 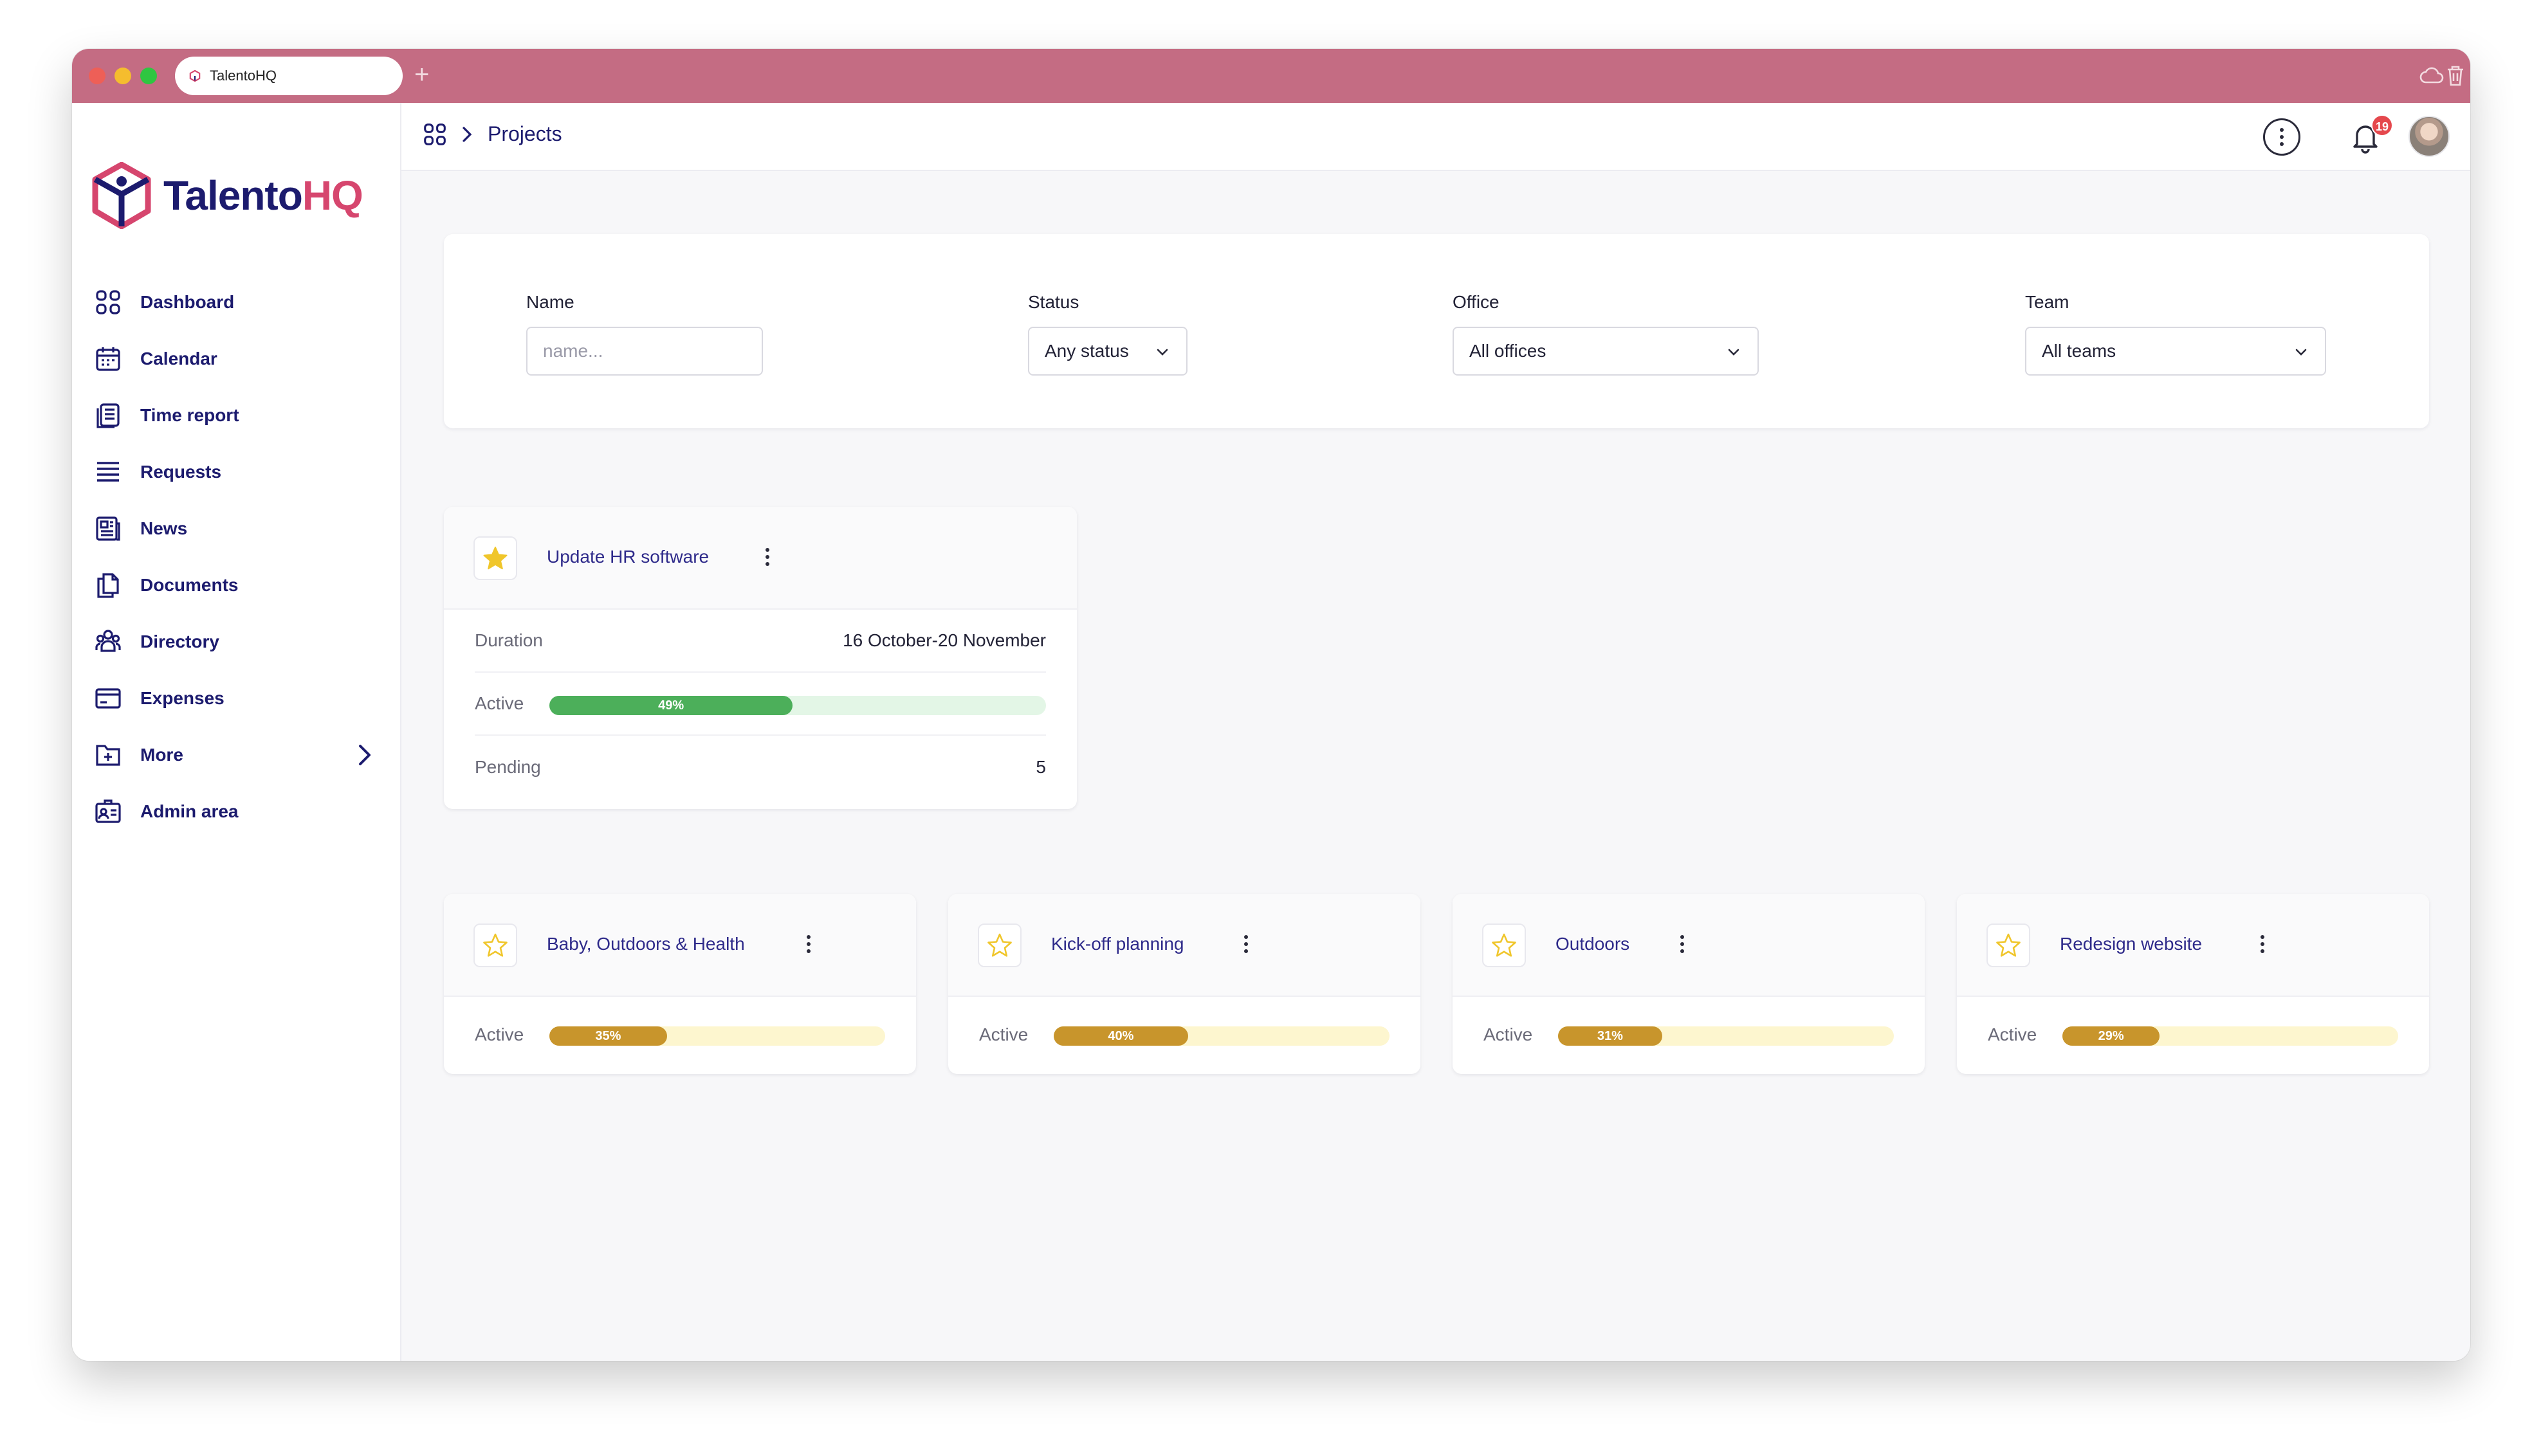 What do you see at coordinates (2281, 137) in the screenshot?
I see `more-options-button` at bounding box center [2281, 137].